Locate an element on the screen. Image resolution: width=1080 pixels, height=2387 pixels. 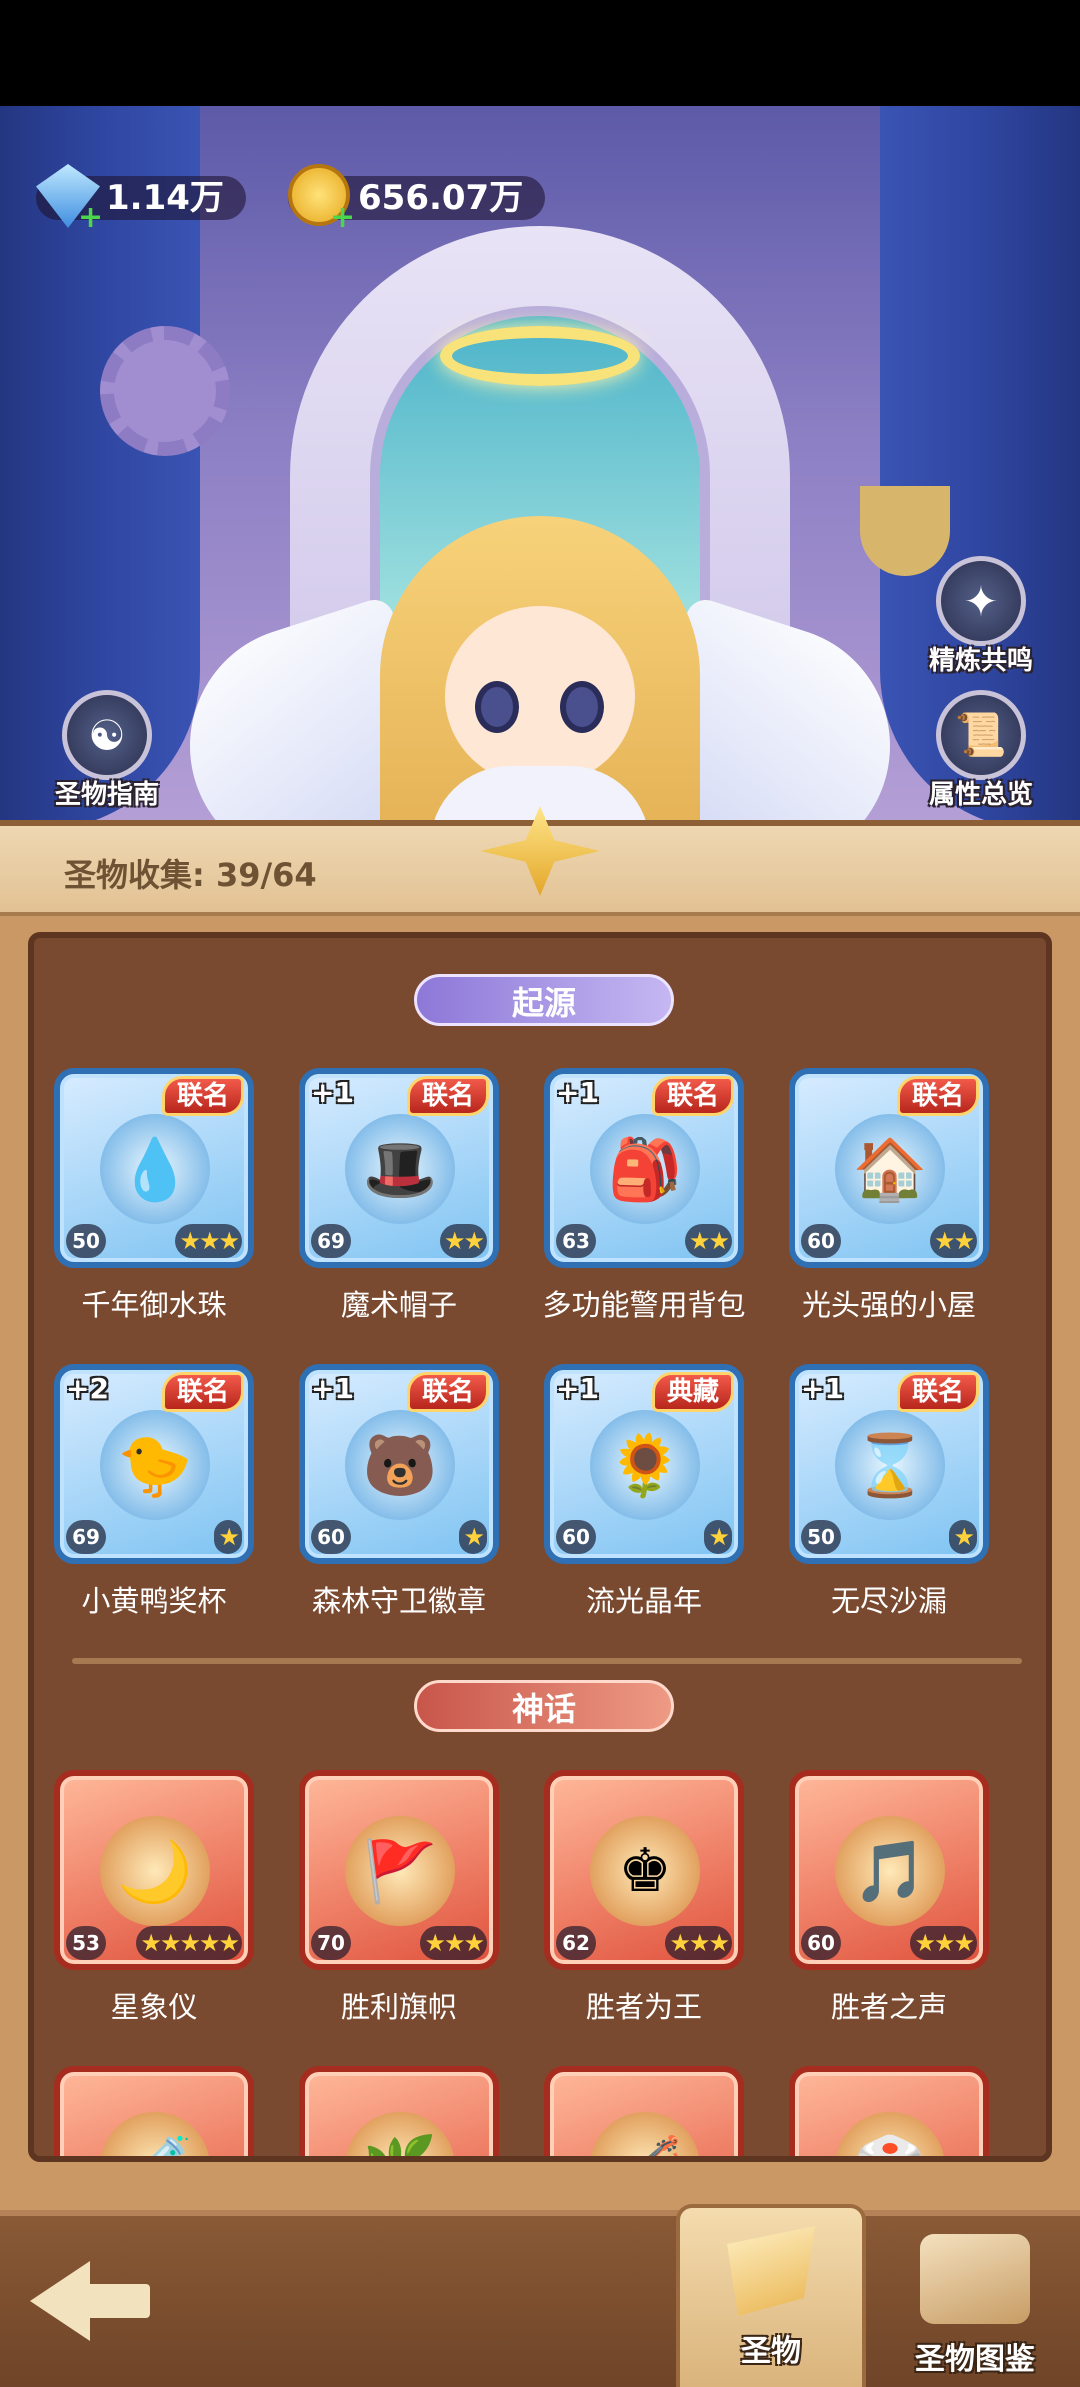
guide-icon: ☯ is located at coordinates (107, 735).